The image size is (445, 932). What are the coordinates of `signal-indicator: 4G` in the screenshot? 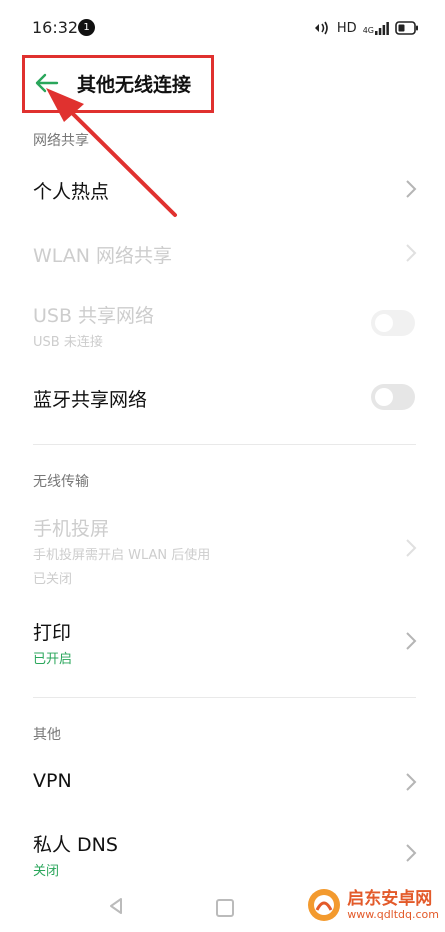 It's located at (376, 28).